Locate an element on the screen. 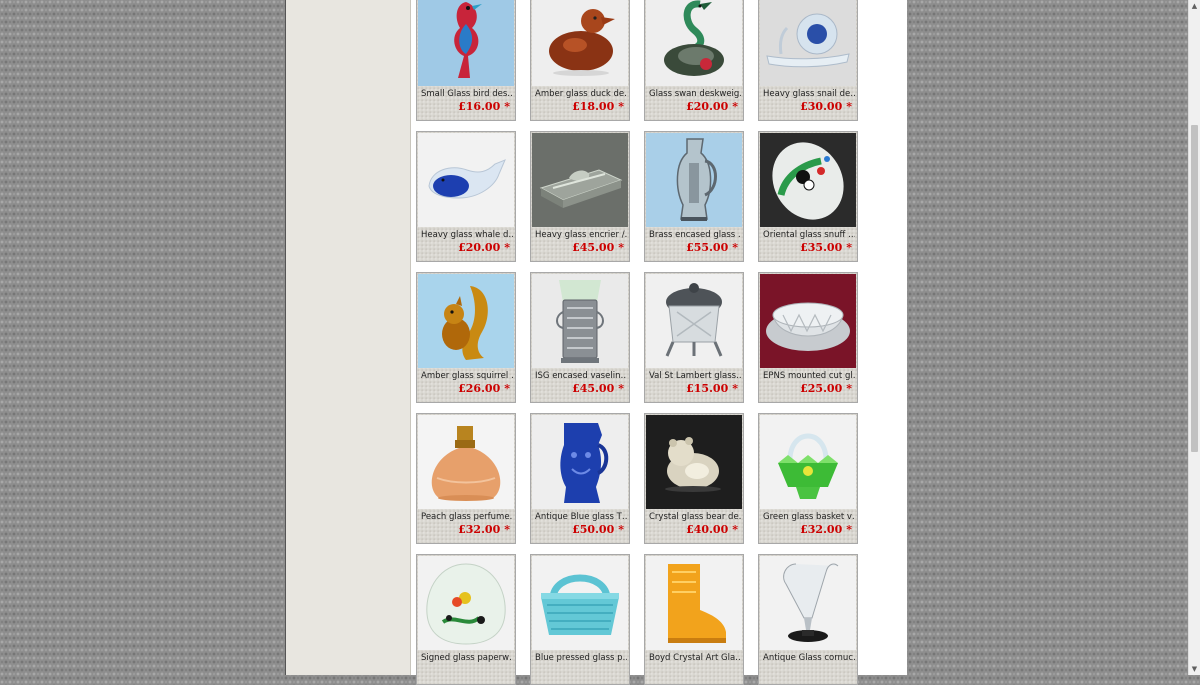 The image size is (1200, 685). product-card: Val St Lambert glass… £15.00 * is located at coordinates (694, 337).